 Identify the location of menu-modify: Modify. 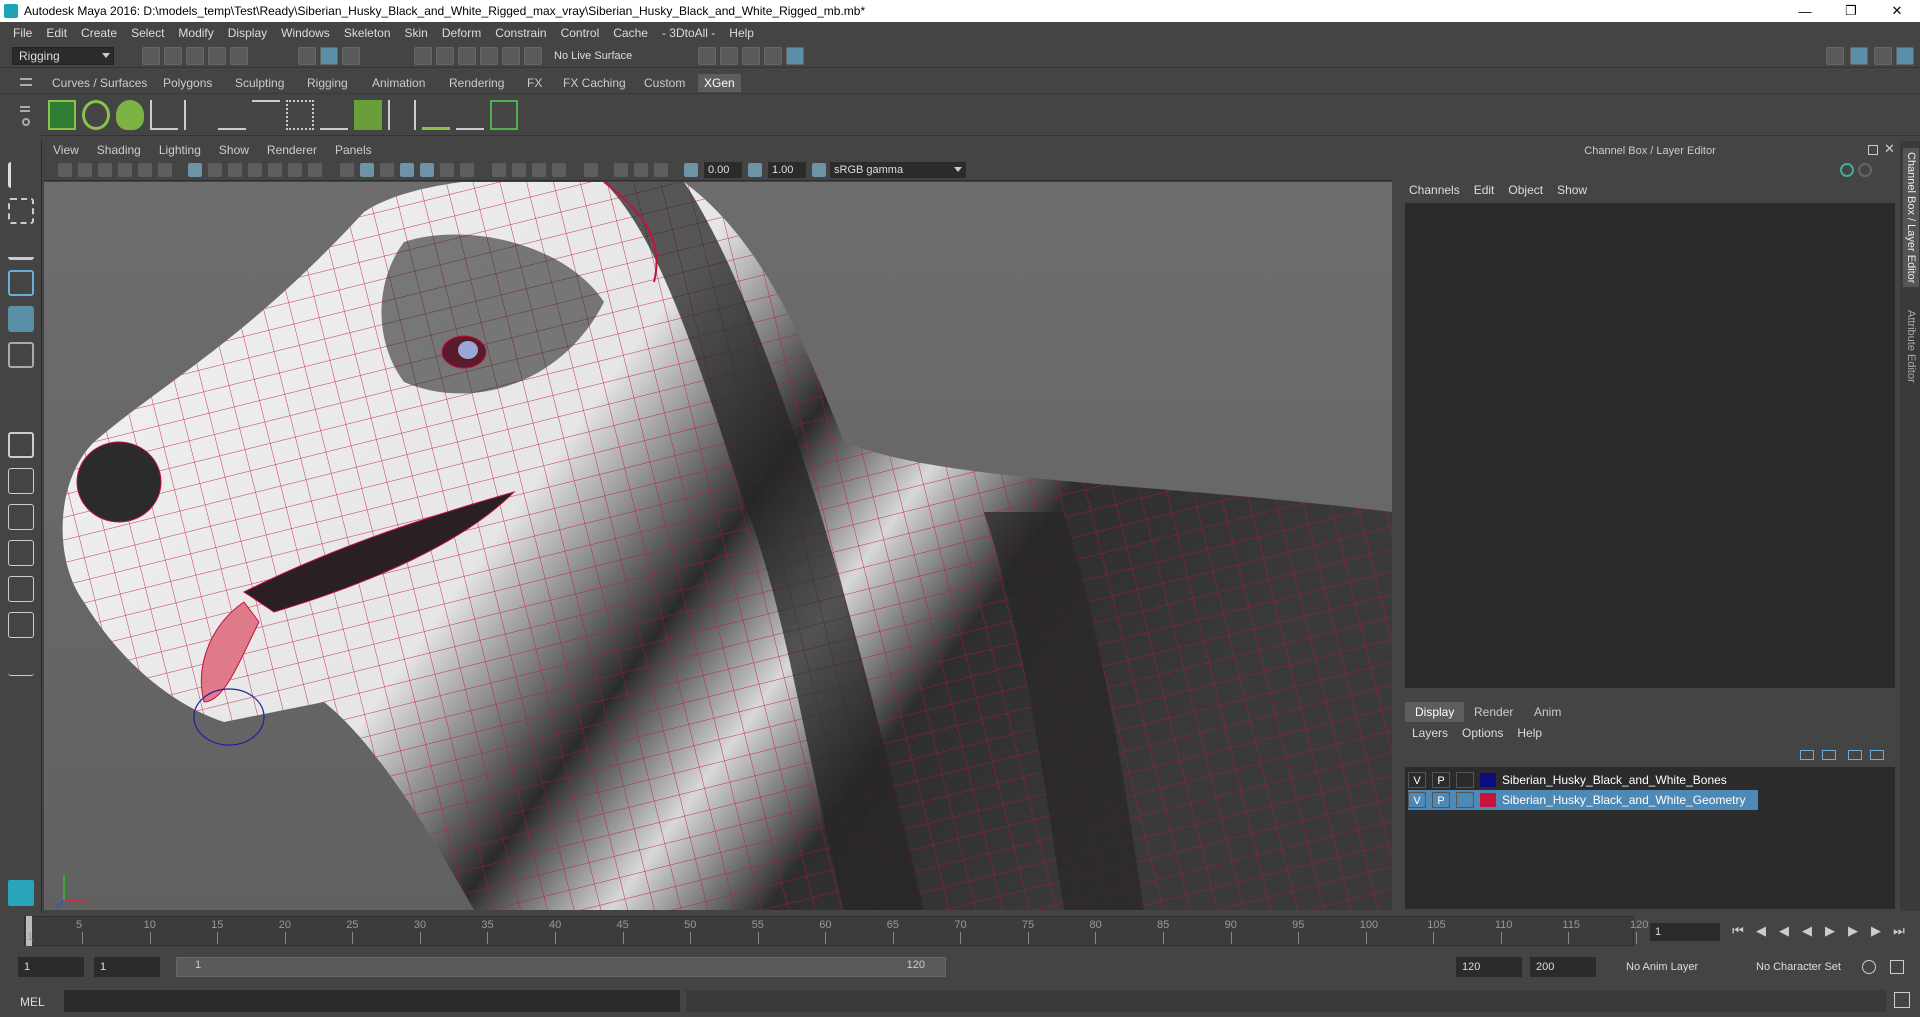
(195, 33).